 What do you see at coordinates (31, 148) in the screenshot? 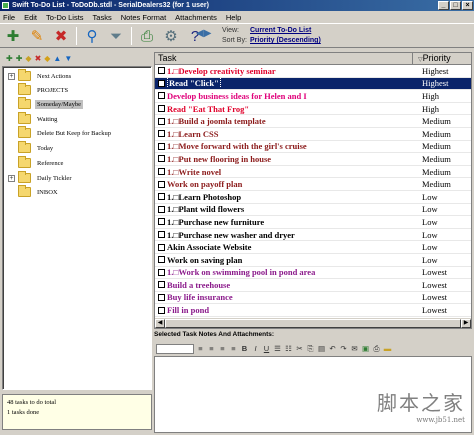
I see `tree-item-today: Today` at bounding box center [31, 148].